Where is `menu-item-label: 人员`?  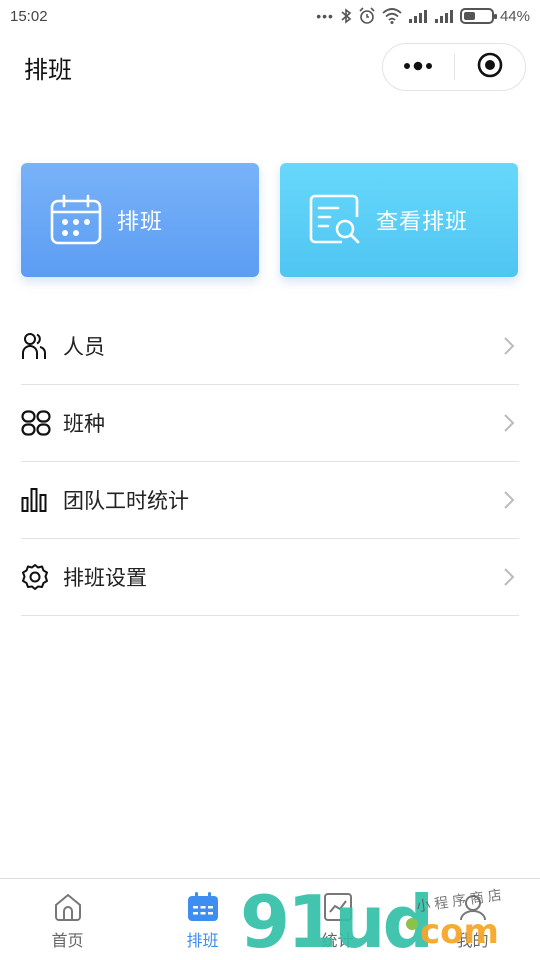
menu-item-label: 人员 is located at coordinates (84, 347).